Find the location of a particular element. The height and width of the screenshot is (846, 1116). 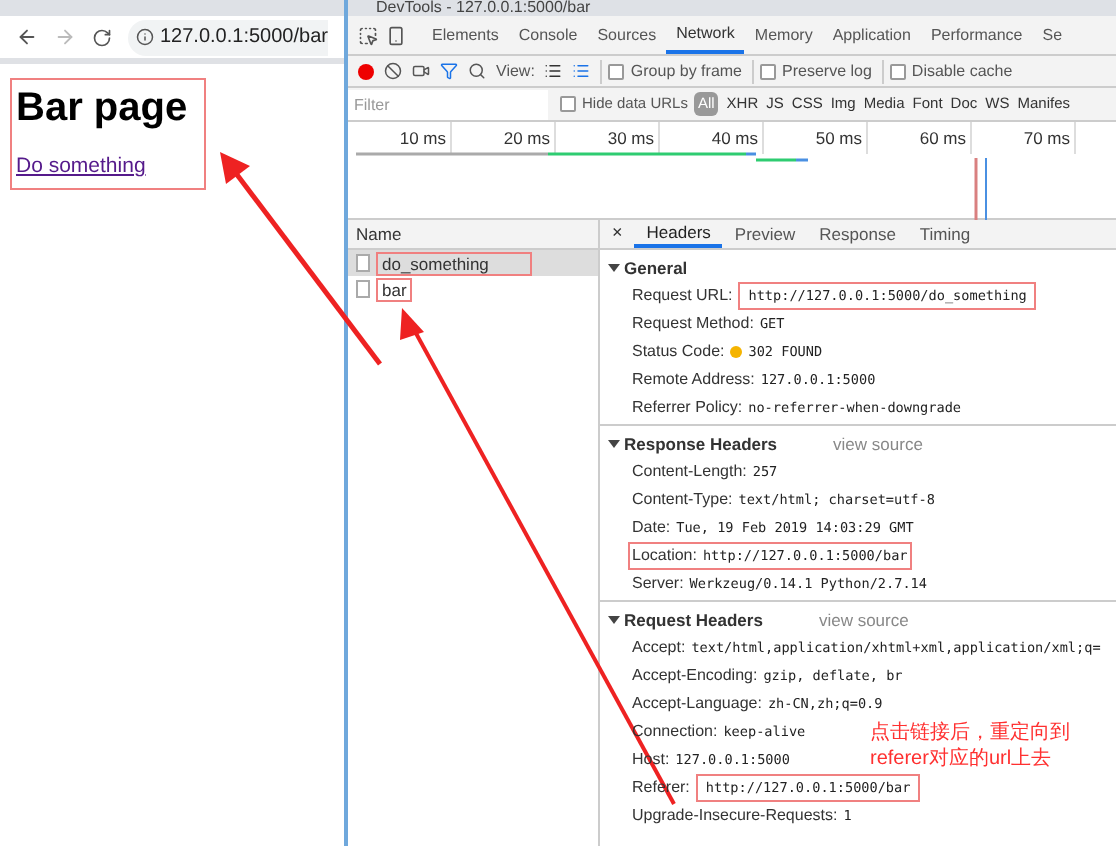

waterfall-view-icon is located at coordinates (581, 71).